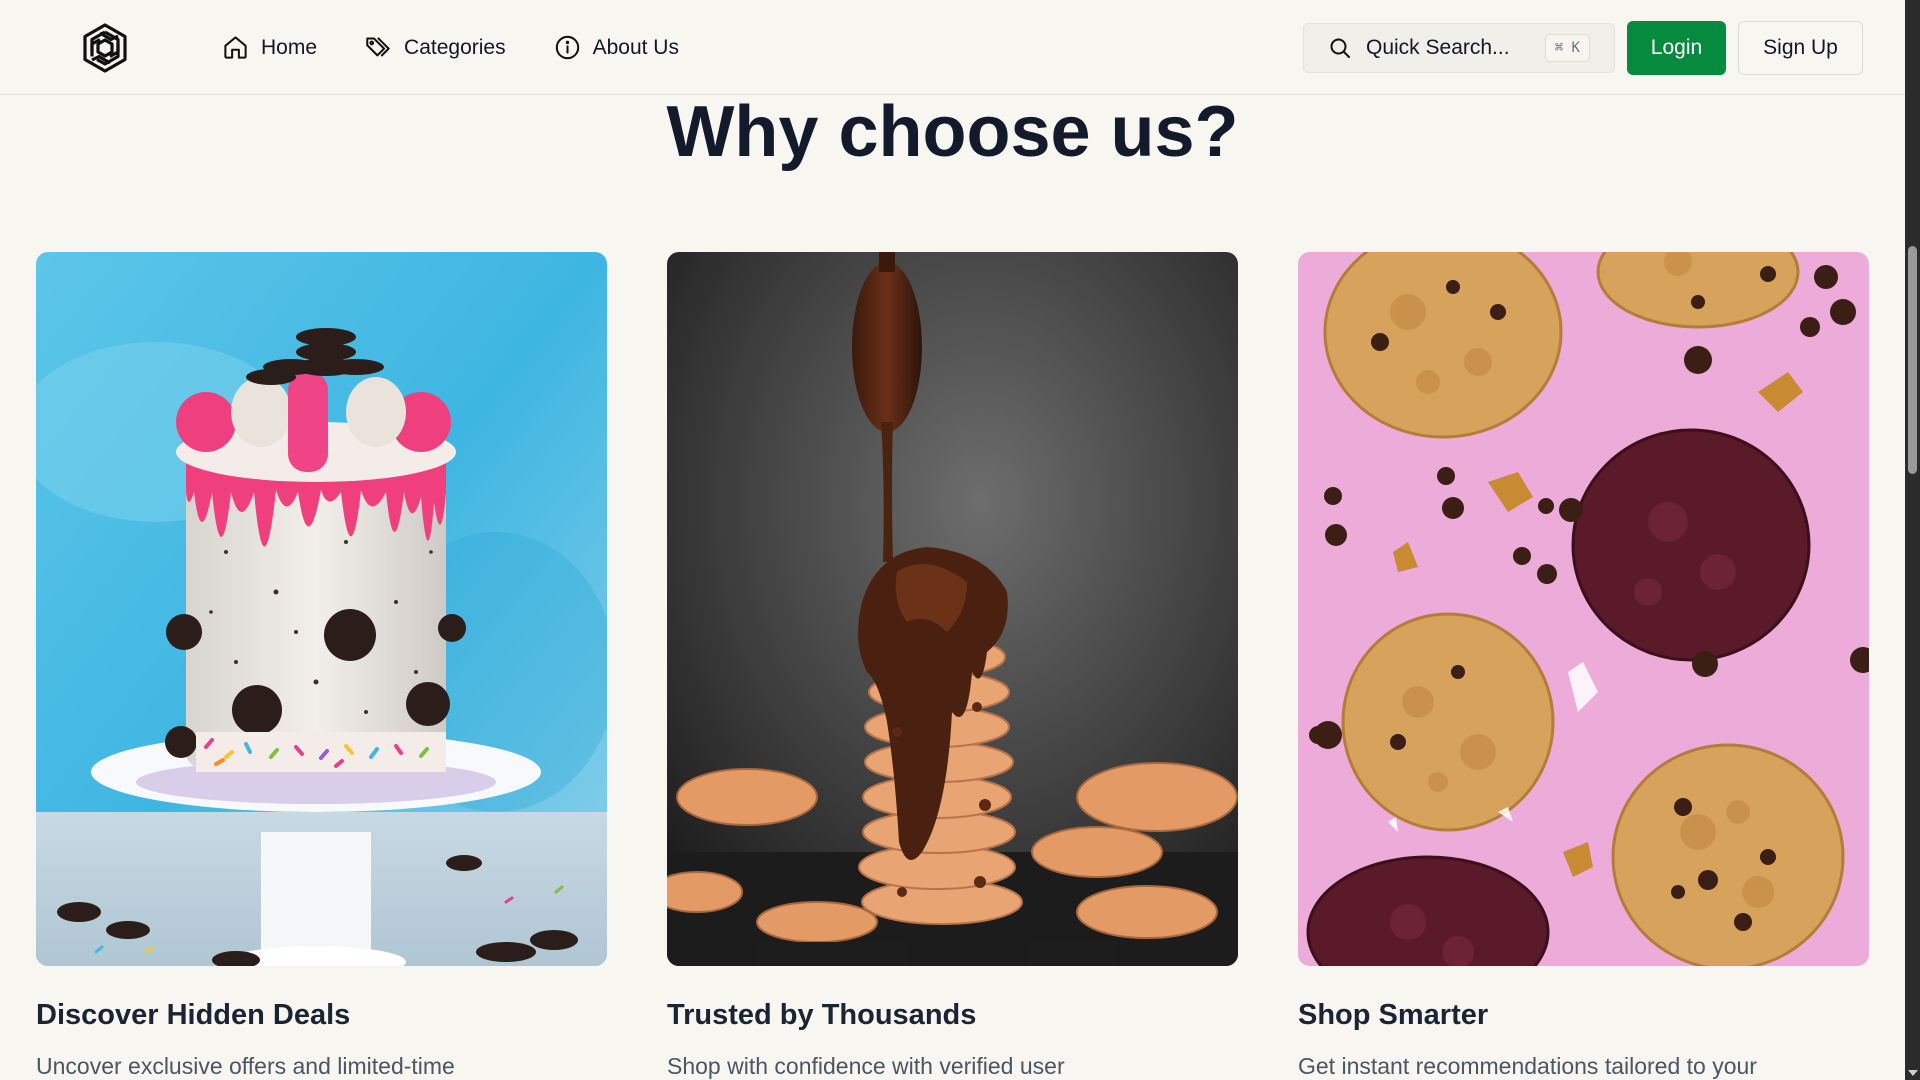  I want to click on main-nav: Home Categories About Us, so click(450, 47).